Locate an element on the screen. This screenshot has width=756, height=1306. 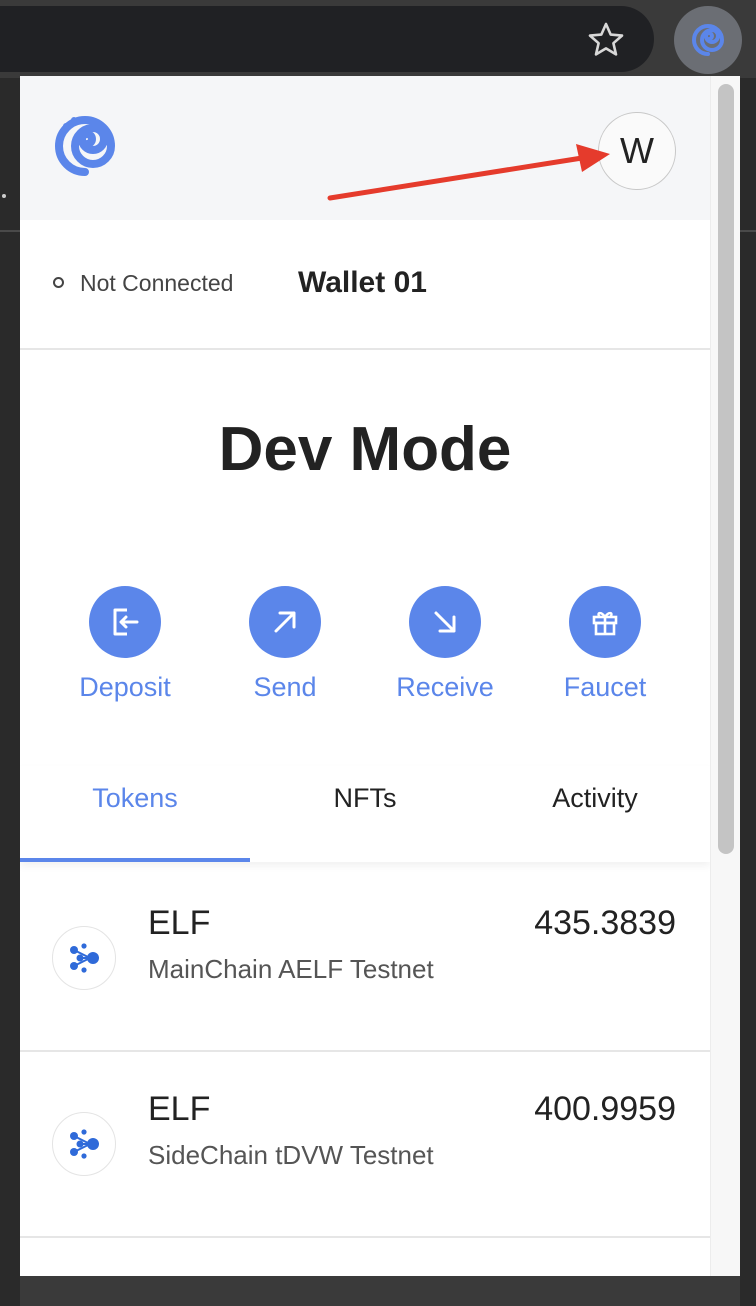
star-outline-icon is located at coordinates (606, 40).